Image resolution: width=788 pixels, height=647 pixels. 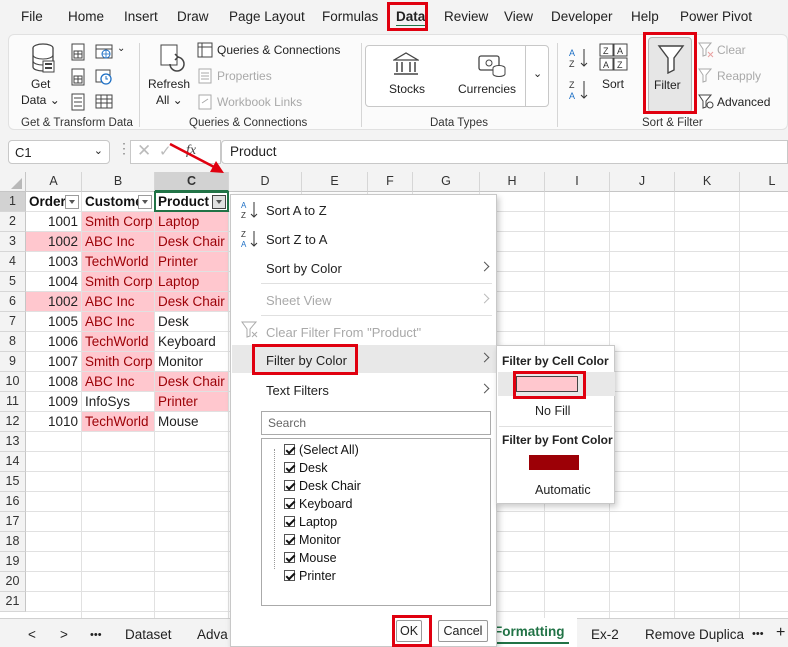 What do you see at coordinates (13, 522) in the screenshot?
I see `row-header: 17` at bounding box center [13, 522].